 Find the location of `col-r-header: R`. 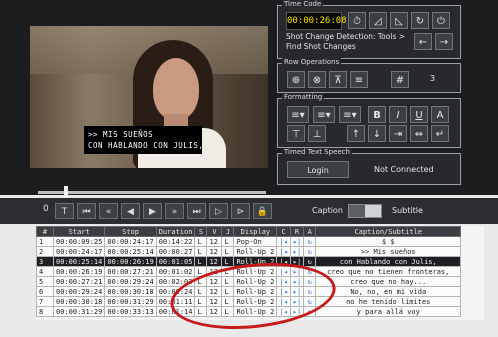

col-r-header: R is located at coordinates (297, 231).